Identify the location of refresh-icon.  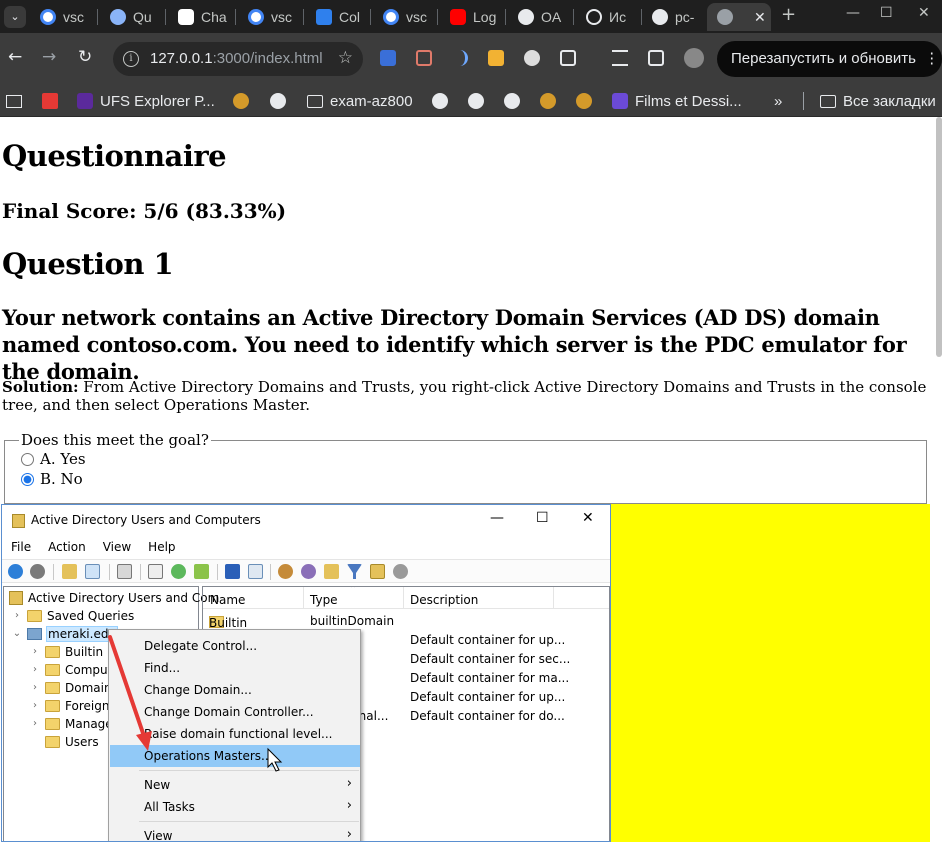
(178, 571).